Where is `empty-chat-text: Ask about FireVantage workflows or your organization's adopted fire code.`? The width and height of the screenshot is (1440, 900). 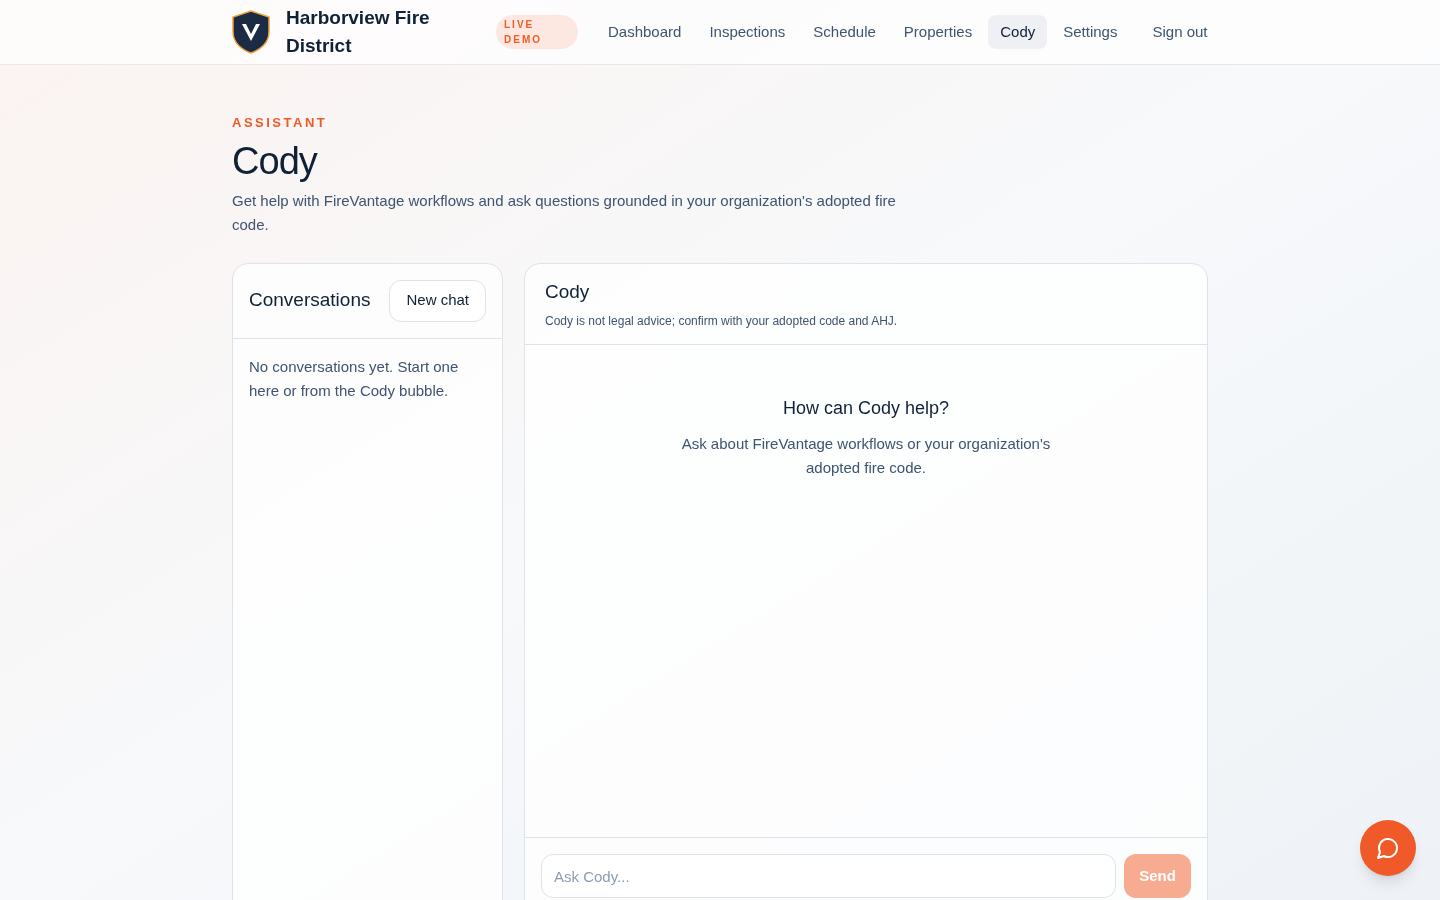 empty-chat-text: Ask about FireVantage workflows or your organization's adopted fire code. is located at coordinates (866, 456).